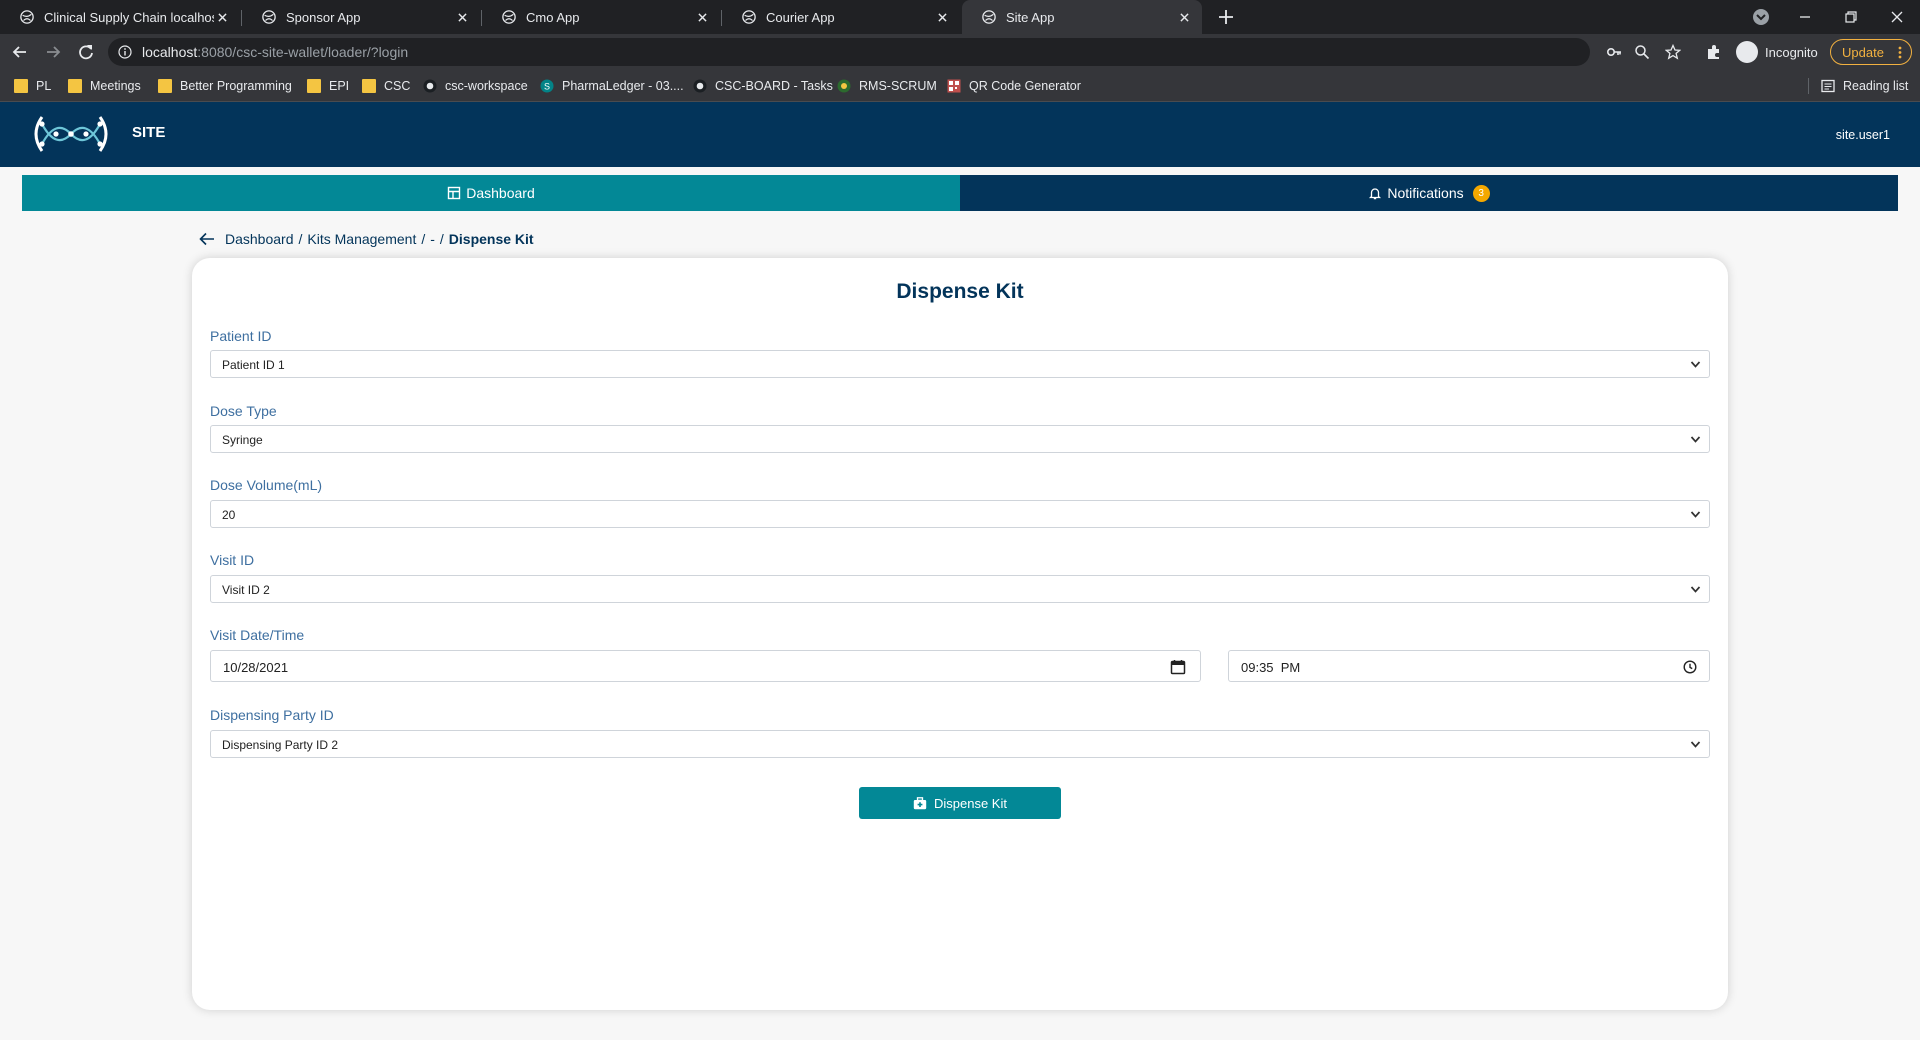  I want to click on tab-dashboard: Dashboard, so click(491, 193).